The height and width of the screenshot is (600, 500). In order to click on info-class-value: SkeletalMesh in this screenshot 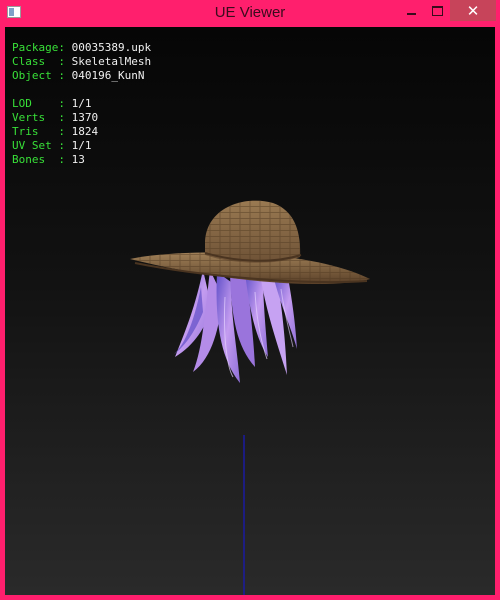, I will do `click(111, 61)`.